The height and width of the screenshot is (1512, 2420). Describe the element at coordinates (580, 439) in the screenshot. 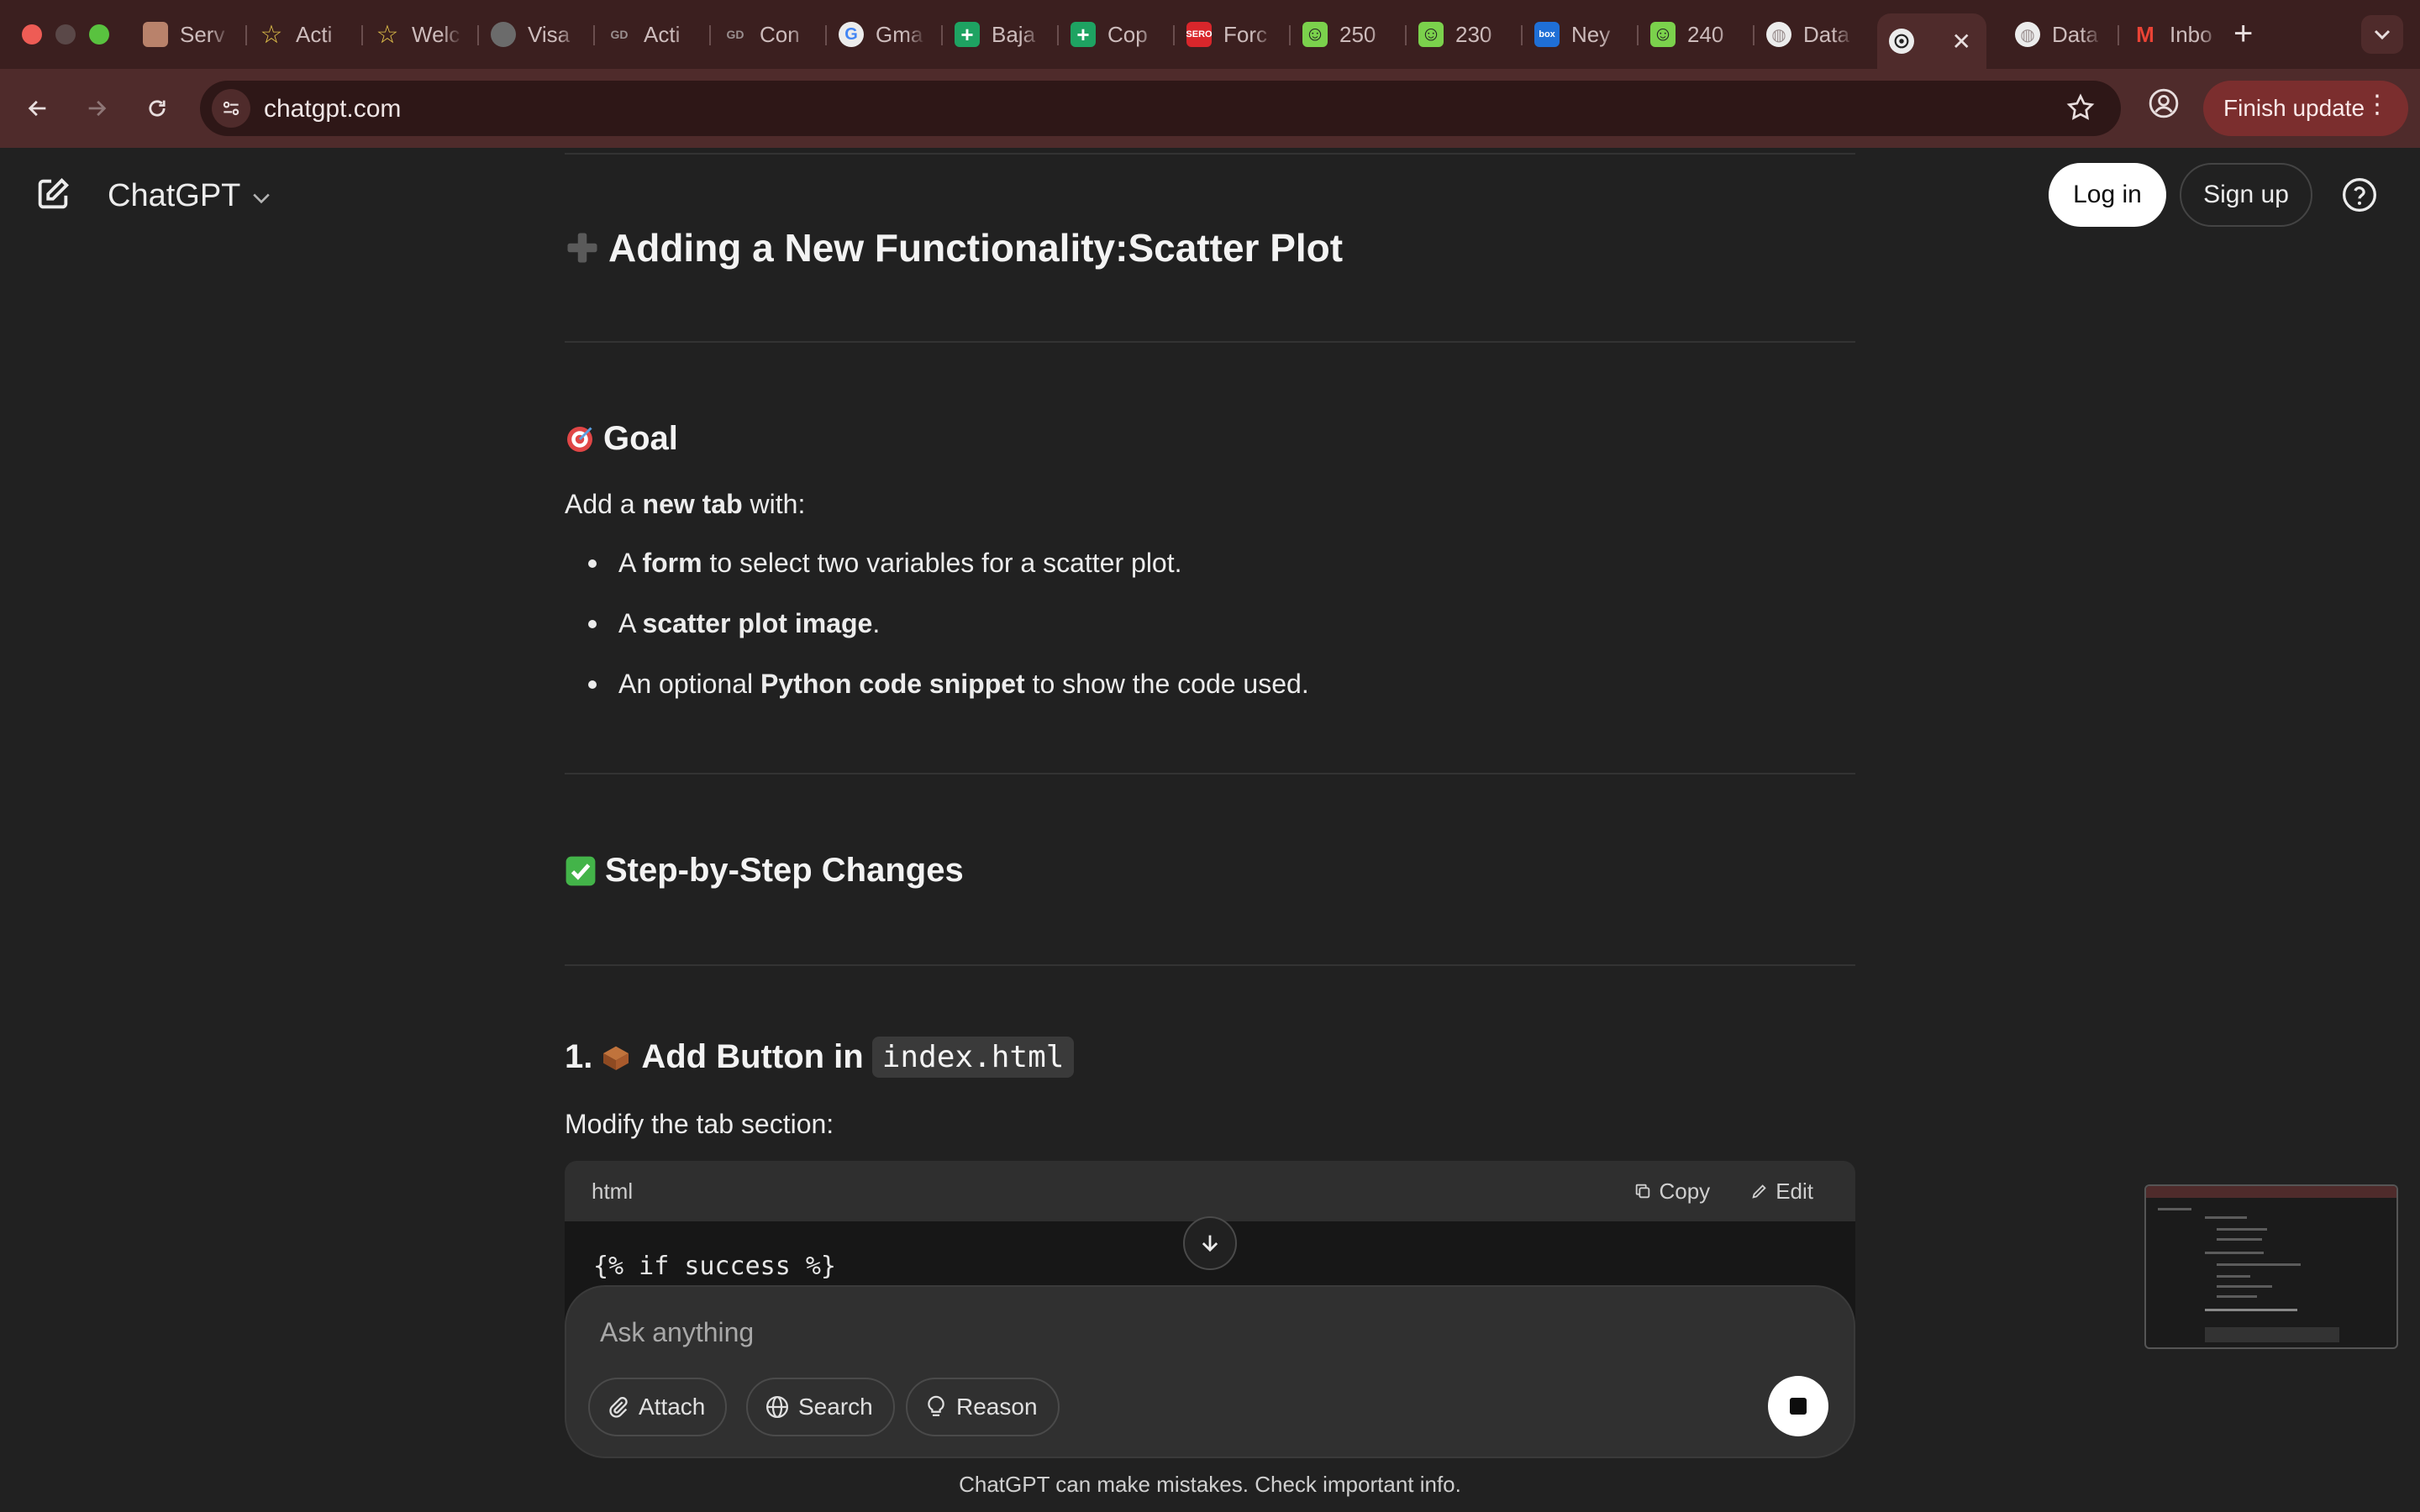

I see `target-icon` at that location.